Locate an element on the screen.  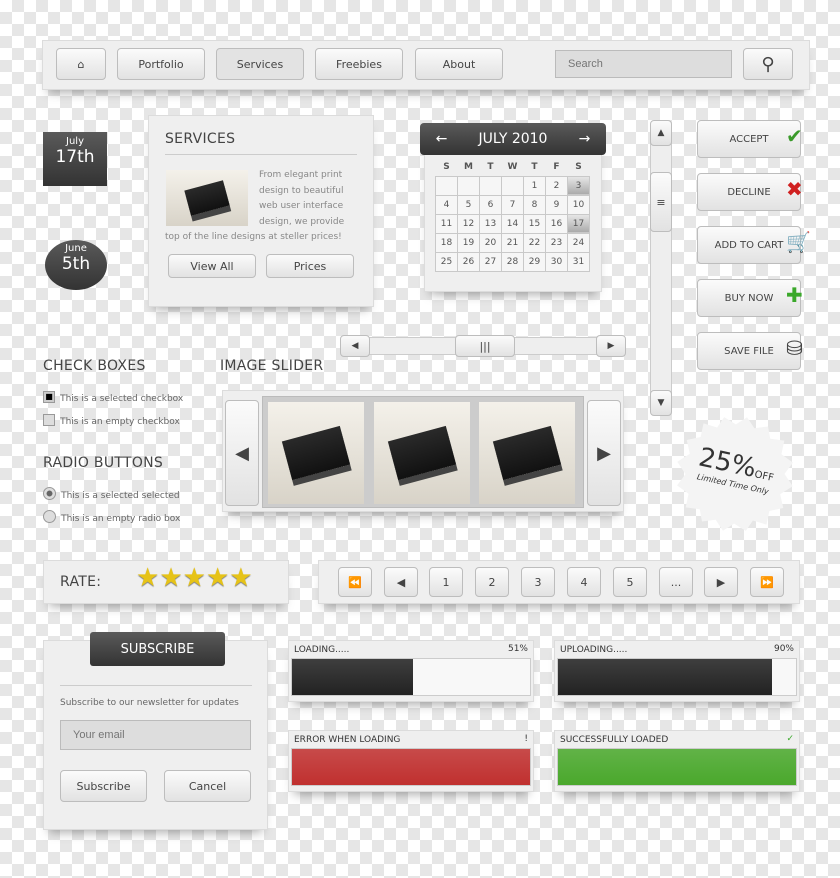
nav-about: About is located at coordinates (459, 64).